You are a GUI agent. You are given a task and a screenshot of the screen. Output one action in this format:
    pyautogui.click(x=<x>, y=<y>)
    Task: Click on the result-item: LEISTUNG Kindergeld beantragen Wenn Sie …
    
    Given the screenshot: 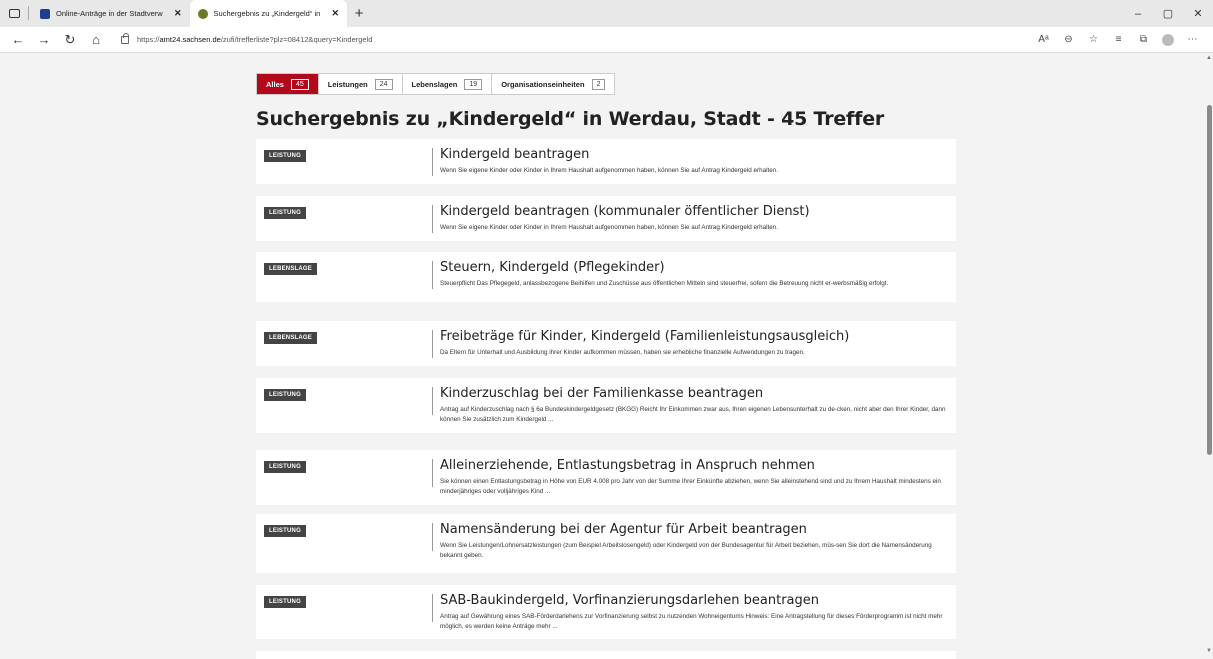 What is the action you would take?
    pyautogui.click(x=606, y=161)
    